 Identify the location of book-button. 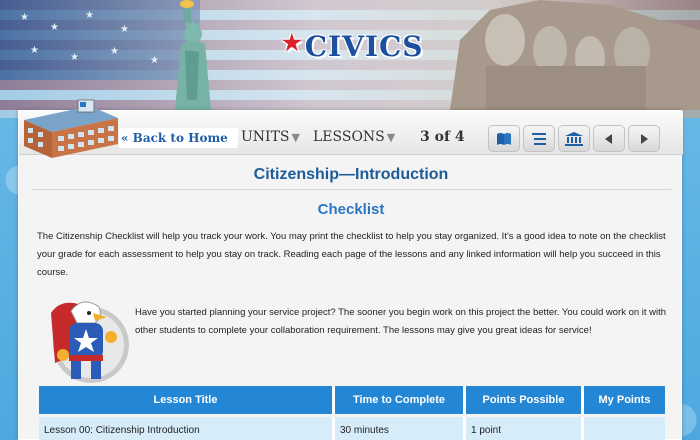
(504, 138).